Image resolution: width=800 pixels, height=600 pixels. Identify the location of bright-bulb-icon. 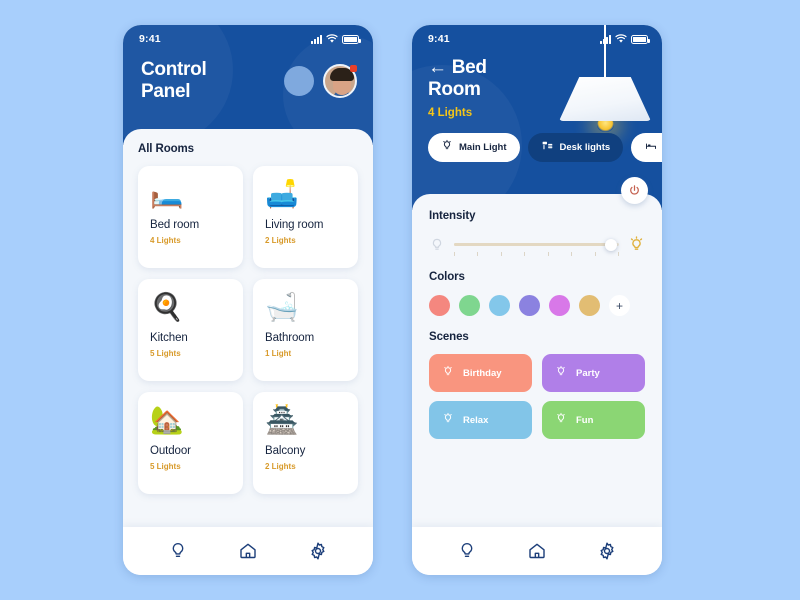
(636, 243).